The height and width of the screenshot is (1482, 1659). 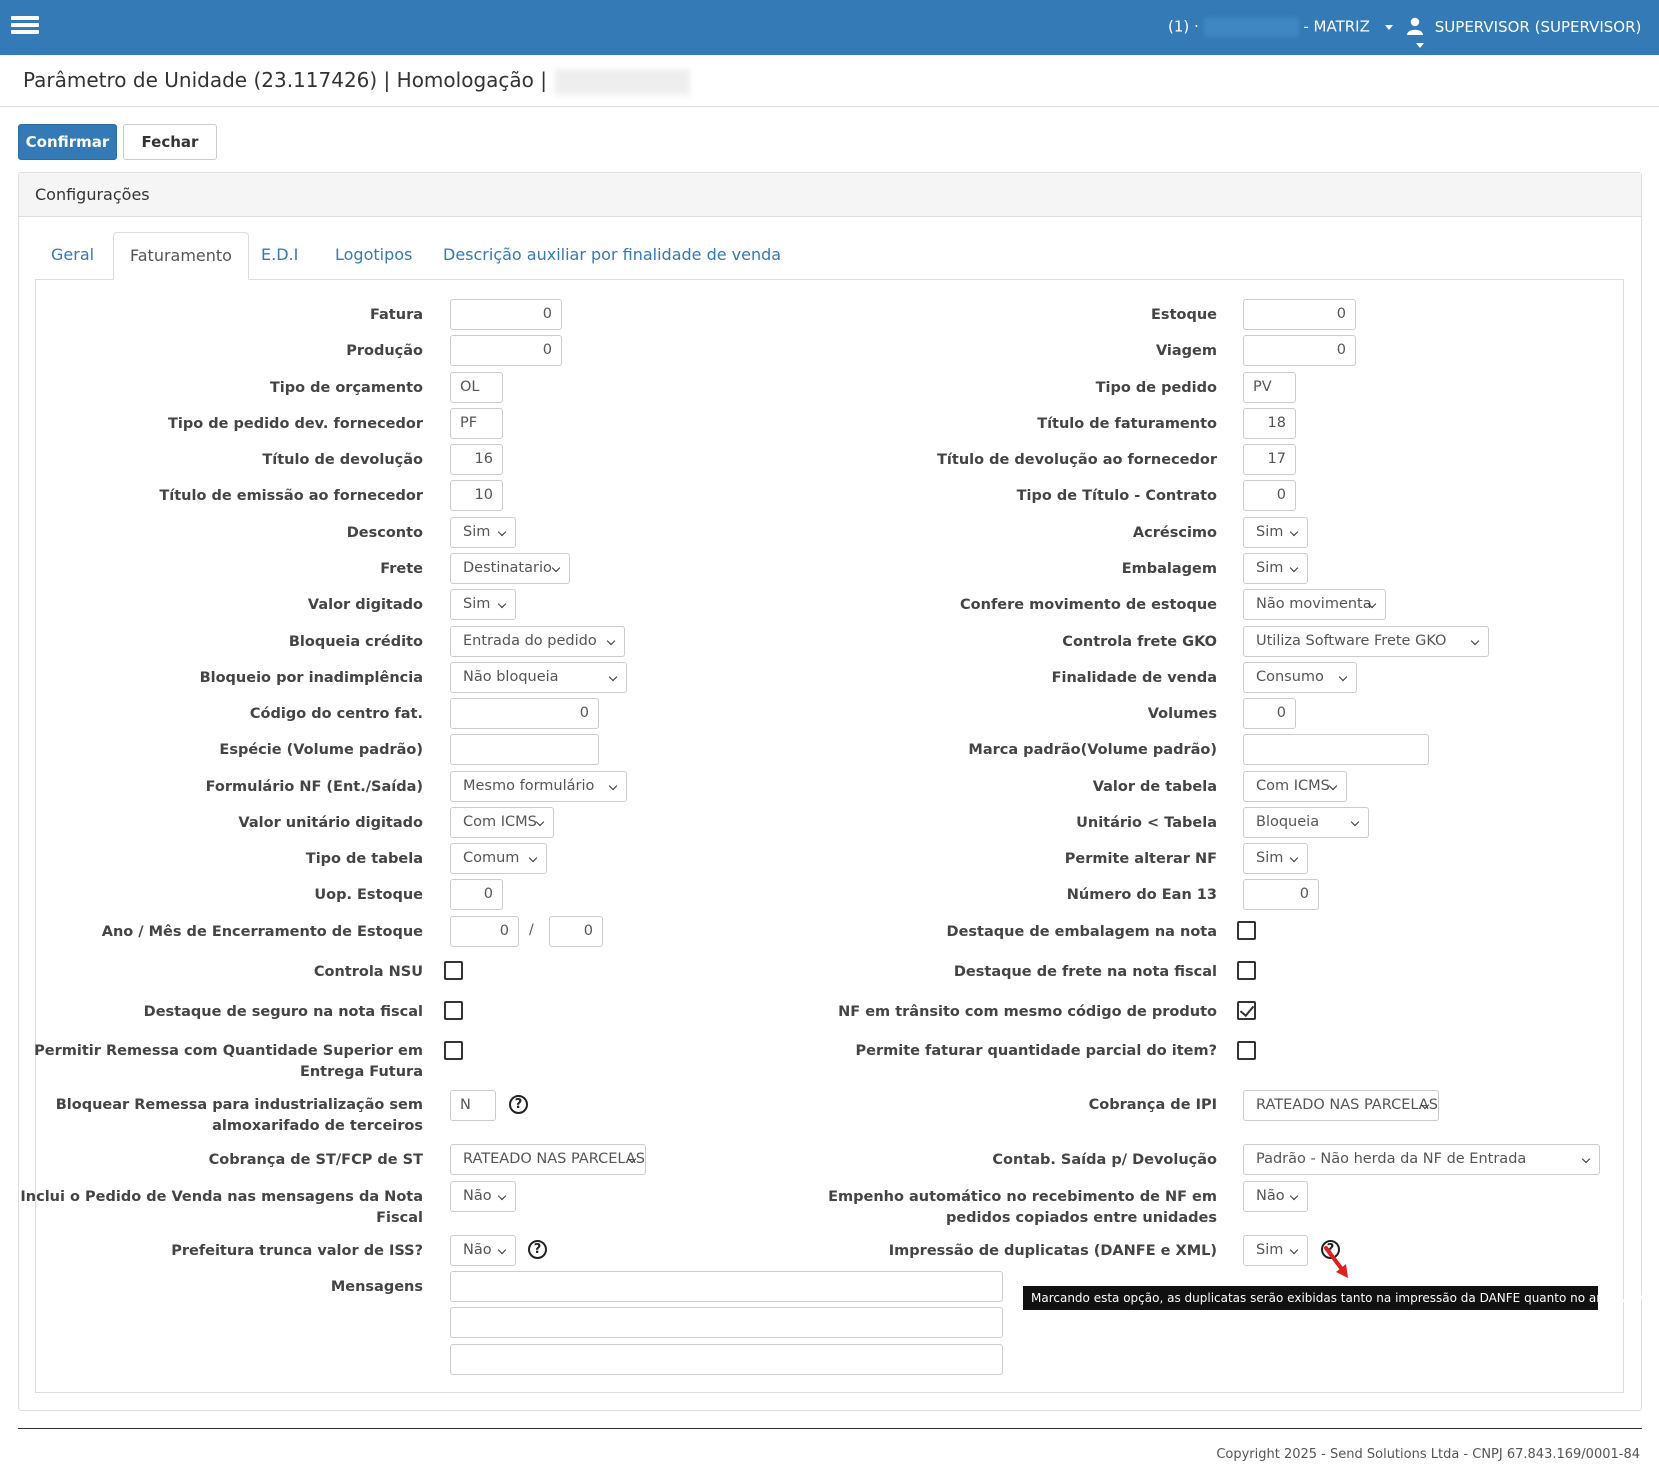 What do you see at coordinates (524, 713) in the screenshot?
I see `codigo-centro-input: 0` at bounding box center [524, 713].